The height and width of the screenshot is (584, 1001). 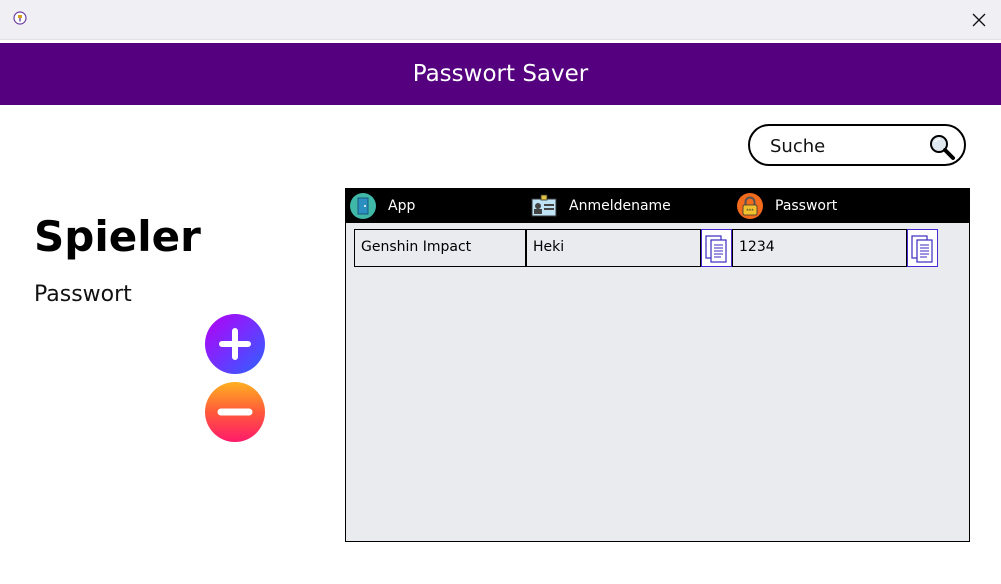 I want to click on column-header-password: *** Passwort, so click(x=787, y=206).